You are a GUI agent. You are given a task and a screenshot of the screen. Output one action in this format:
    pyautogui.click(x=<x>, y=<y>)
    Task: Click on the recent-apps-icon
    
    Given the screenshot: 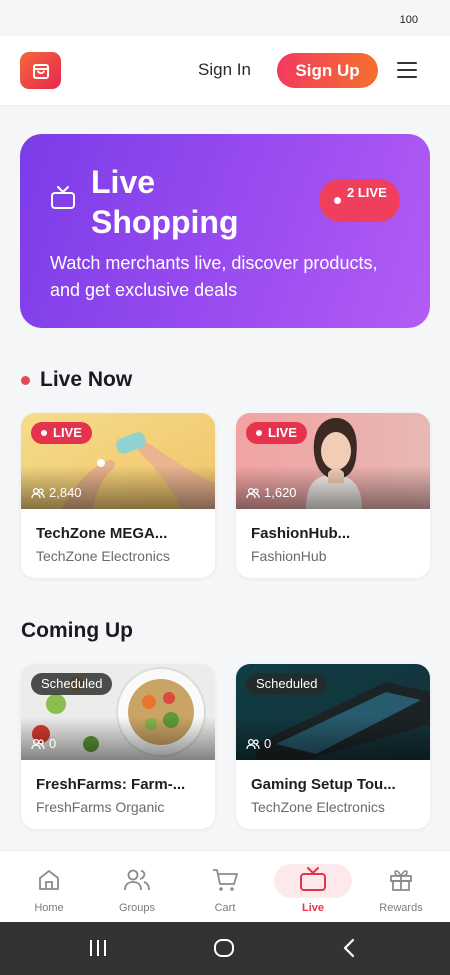 What is the action you would take?
    pyautogui.click(x=98, y=948)
    